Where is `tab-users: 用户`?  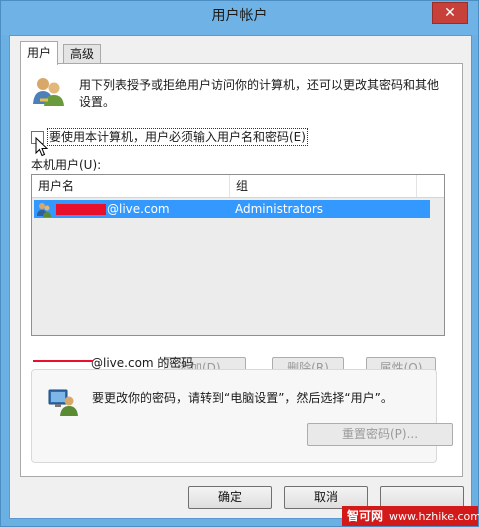
tab-users: 用户 is located at coordinates (39, 53).